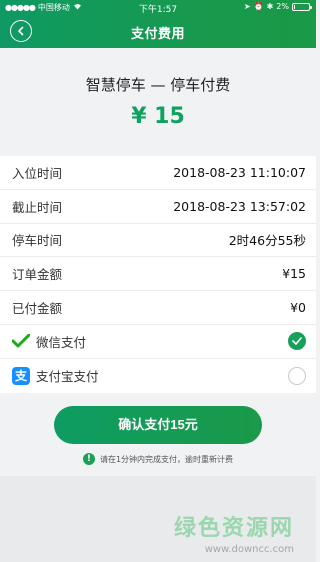 Image resolution: width=320 pixels, height=562 pixels. I want to click on notice-text: 请在1分钟内完成支付，逾时重新计费, so click(166, 459).